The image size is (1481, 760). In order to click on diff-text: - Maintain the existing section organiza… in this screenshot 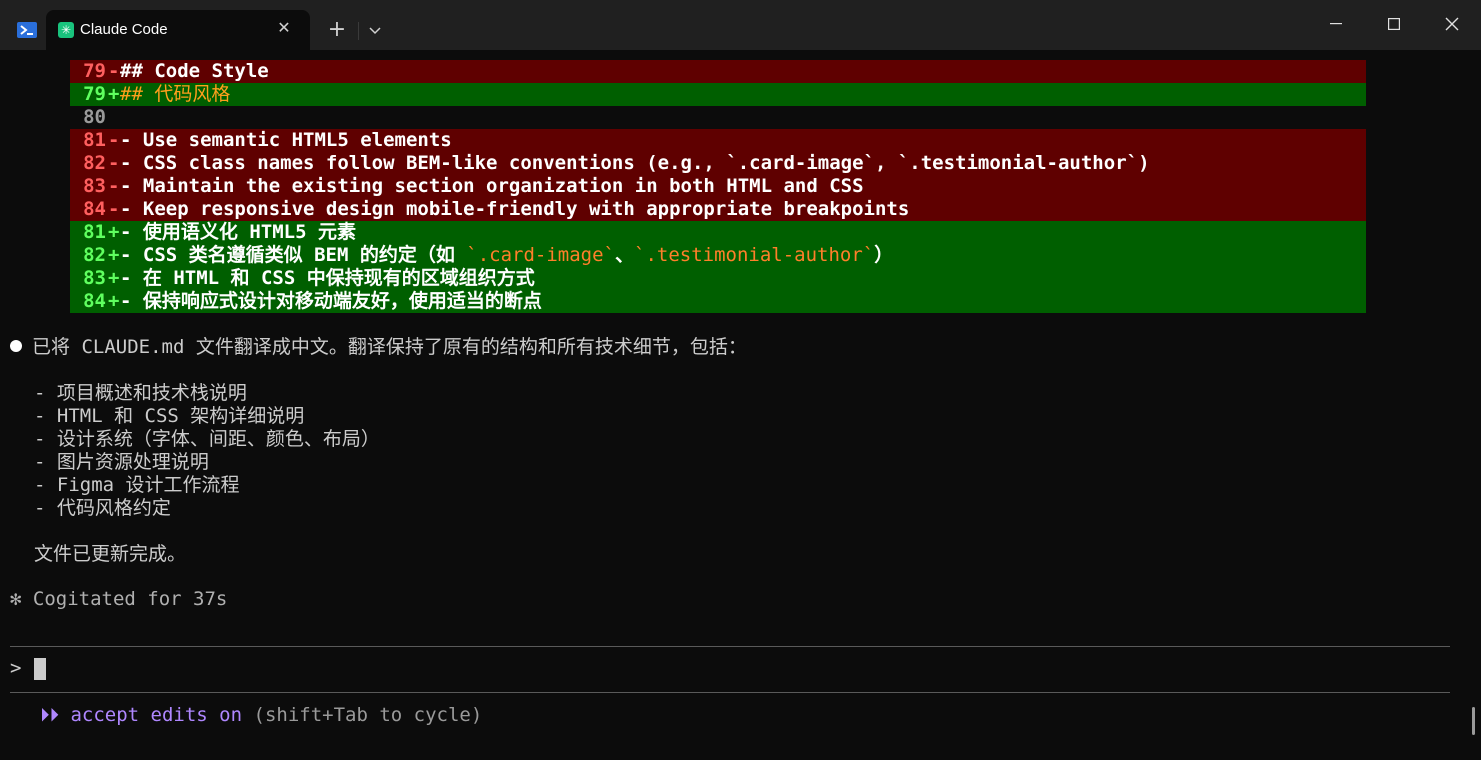, I will do `click(492, 186)`.